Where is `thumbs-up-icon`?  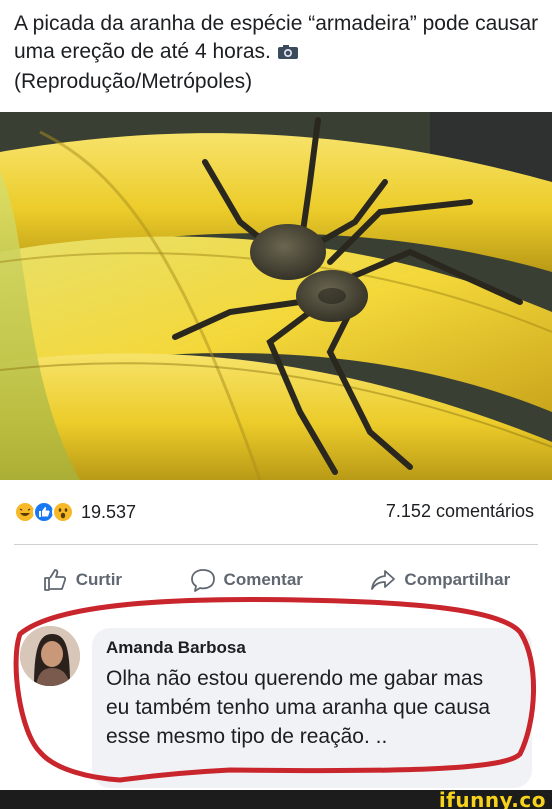
thumbs-up-icon is located at coordinates (55, 580).